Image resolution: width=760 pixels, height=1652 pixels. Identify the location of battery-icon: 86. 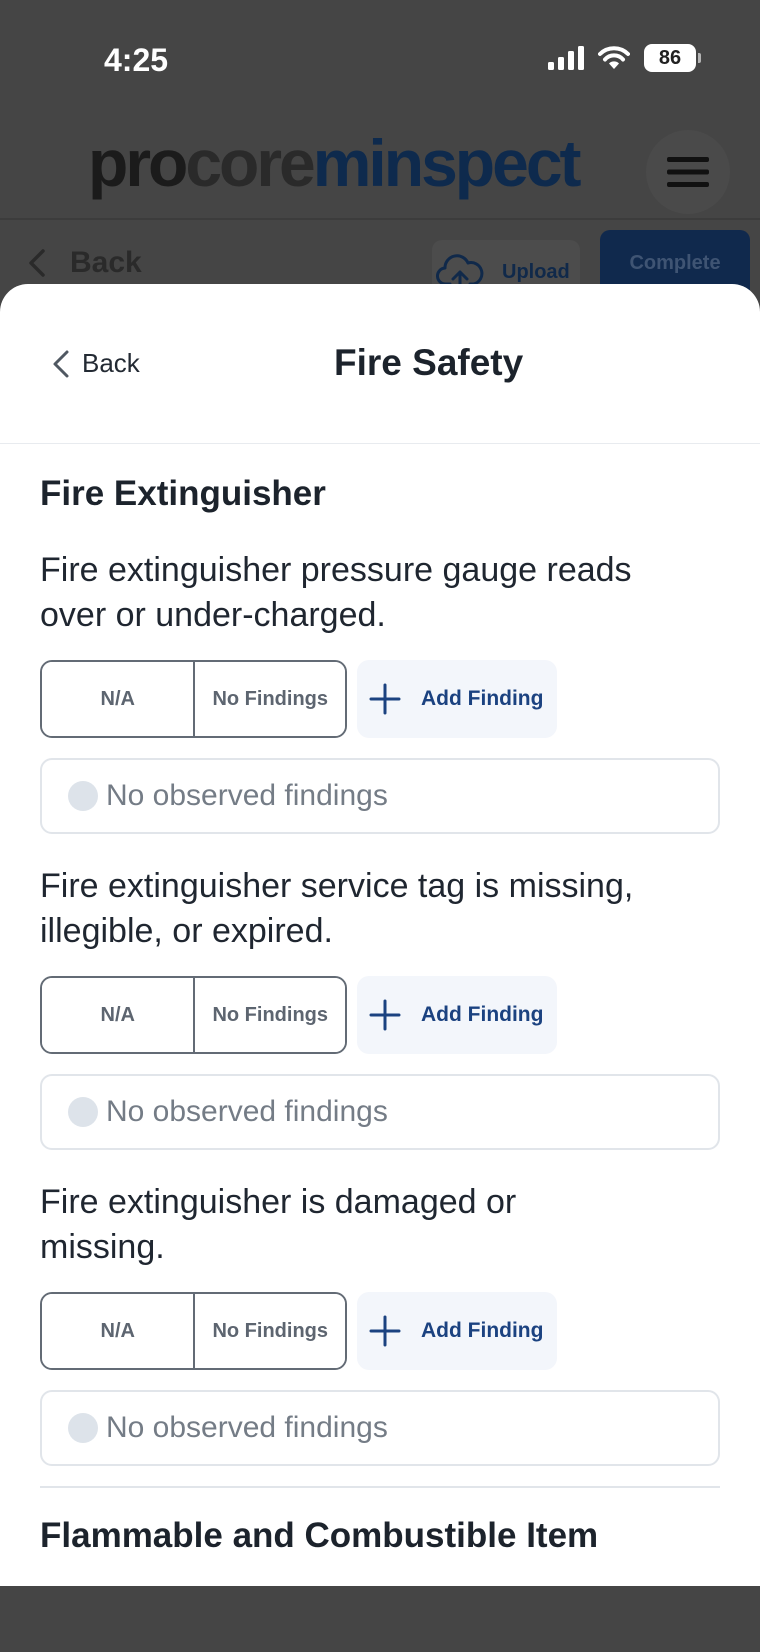
(672, 58).